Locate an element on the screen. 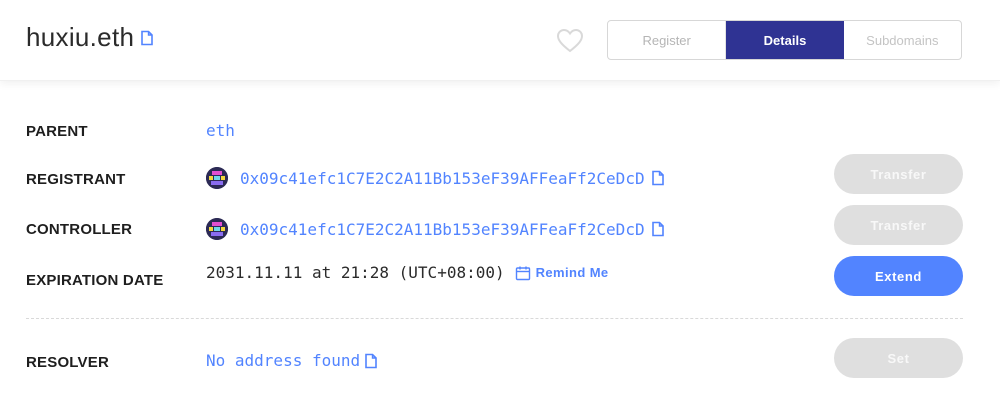 Image resolution: width=1000 pixels, height=408 pixels. resolver-label: RESOLVER is located at coordinates (68, 362).